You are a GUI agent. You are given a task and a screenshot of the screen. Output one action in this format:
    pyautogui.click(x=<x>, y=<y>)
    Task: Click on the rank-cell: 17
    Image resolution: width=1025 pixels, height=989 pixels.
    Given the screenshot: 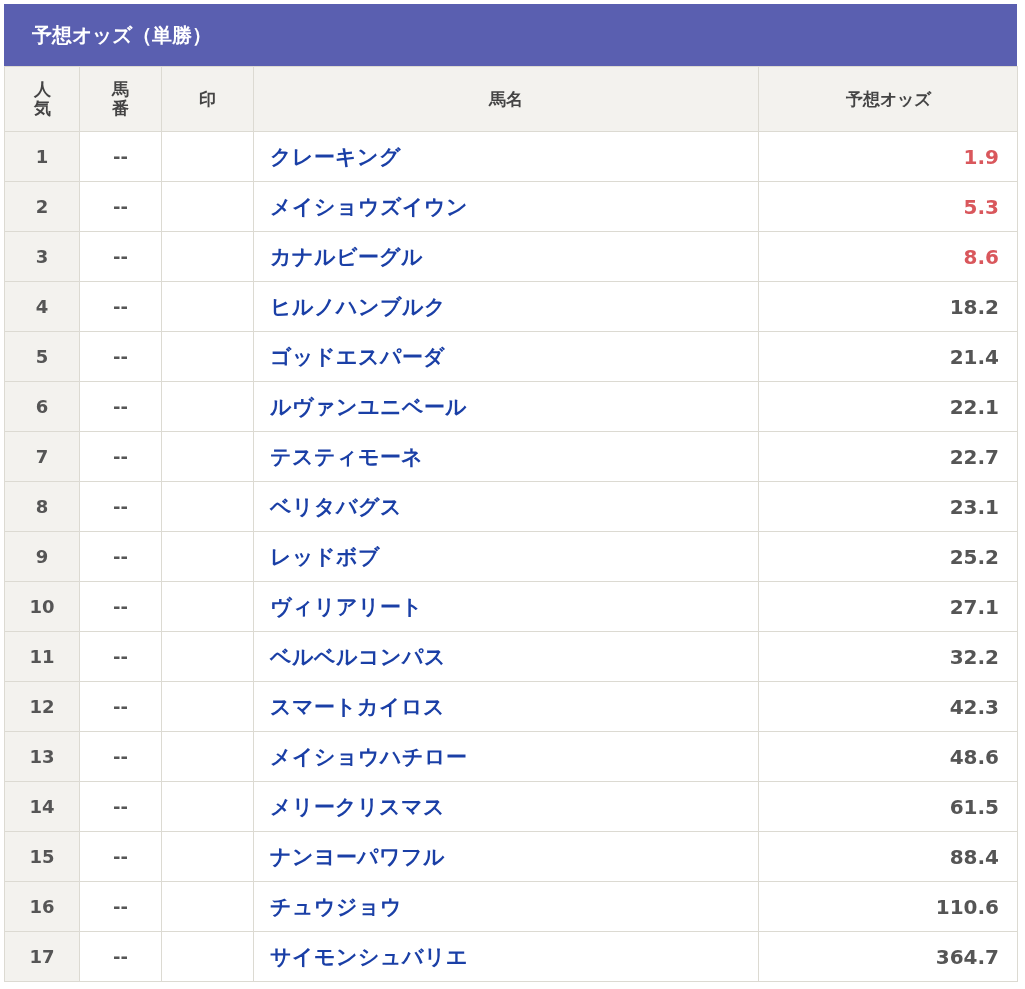 What is the action you would take?
    pyautogui.click(x=42, y=956)
    